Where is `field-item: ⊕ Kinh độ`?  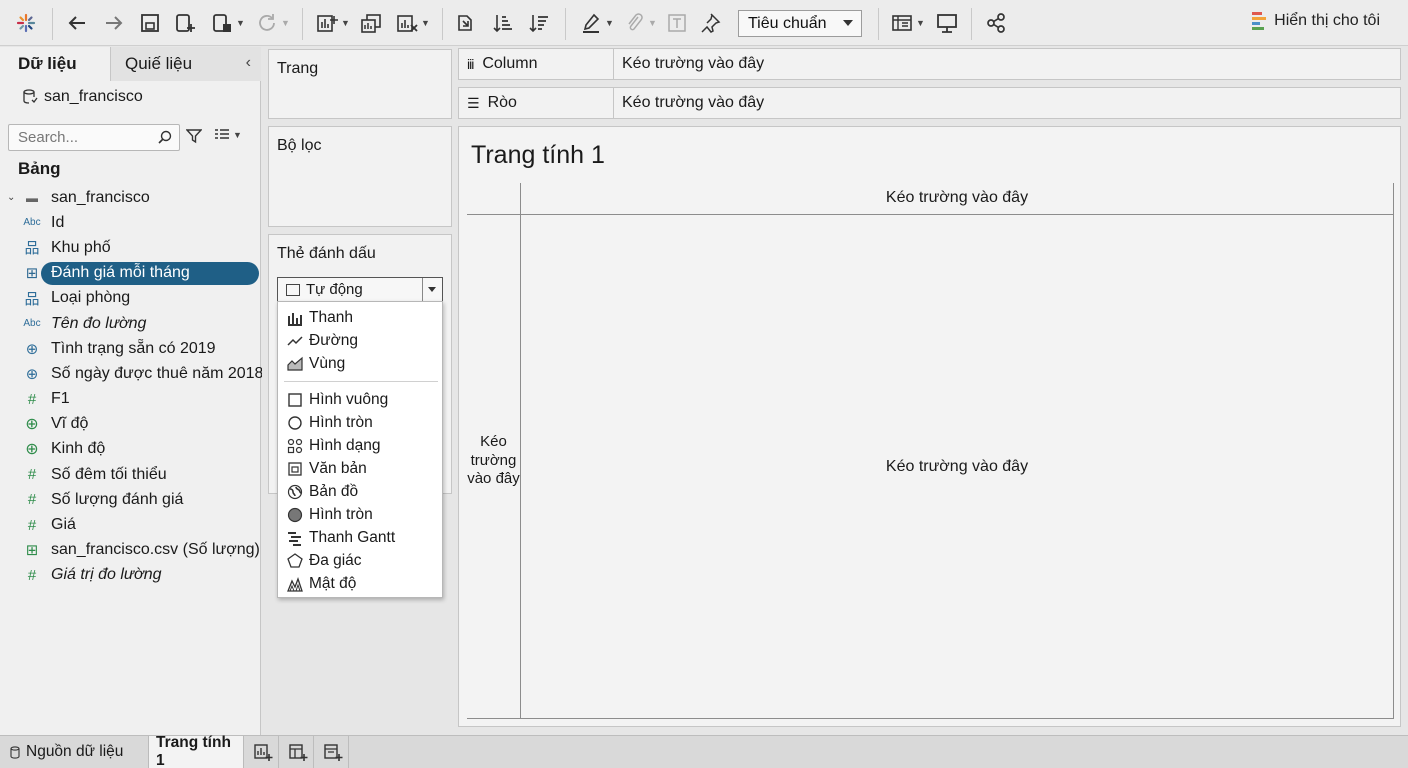 field-item: ⊕ Kinh độ is located at coordinates (130, 449).